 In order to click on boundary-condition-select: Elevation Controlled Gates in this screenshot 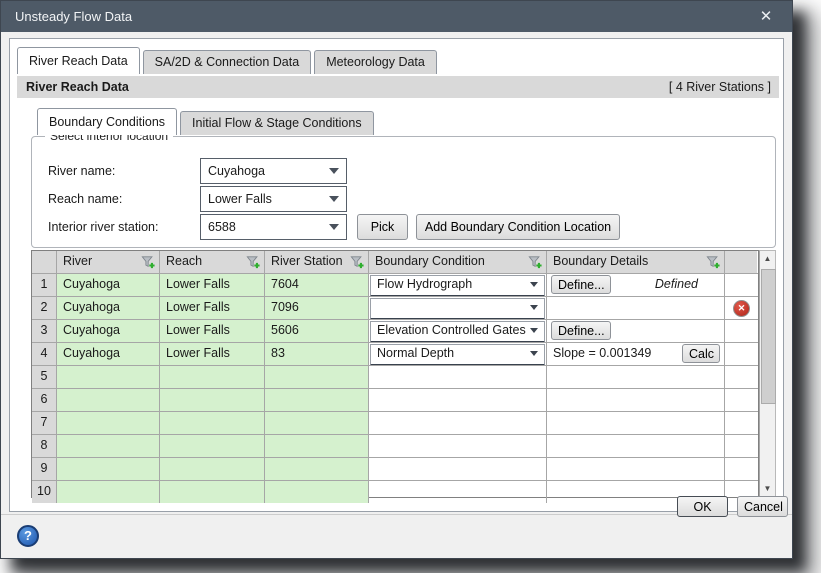, I will do `click(457, 331)`.